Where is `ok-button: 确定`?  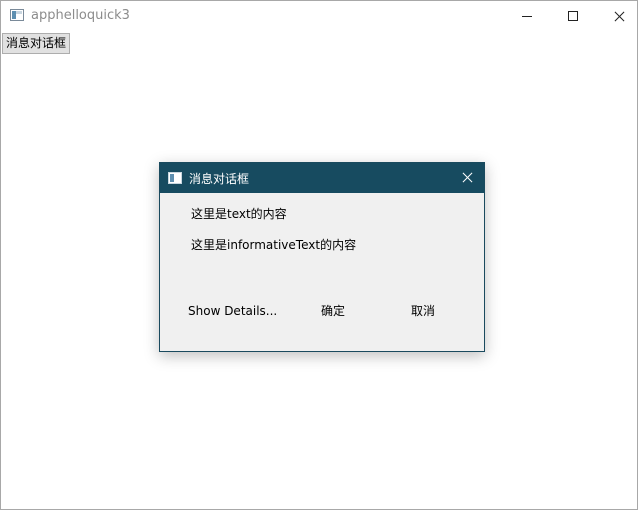
ok-button: 确定 is located at coordinates (333, 311).